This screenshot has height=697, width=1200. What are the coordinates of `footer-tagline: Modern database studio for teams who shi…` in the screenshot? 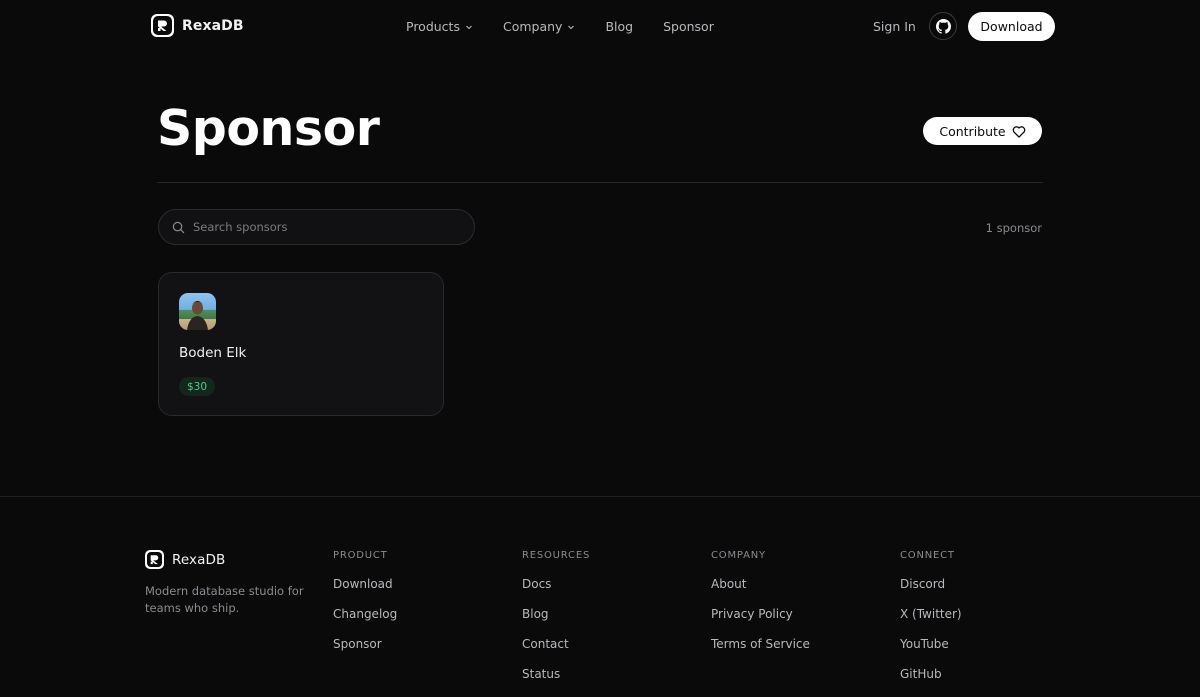 It's located at (224, 599).